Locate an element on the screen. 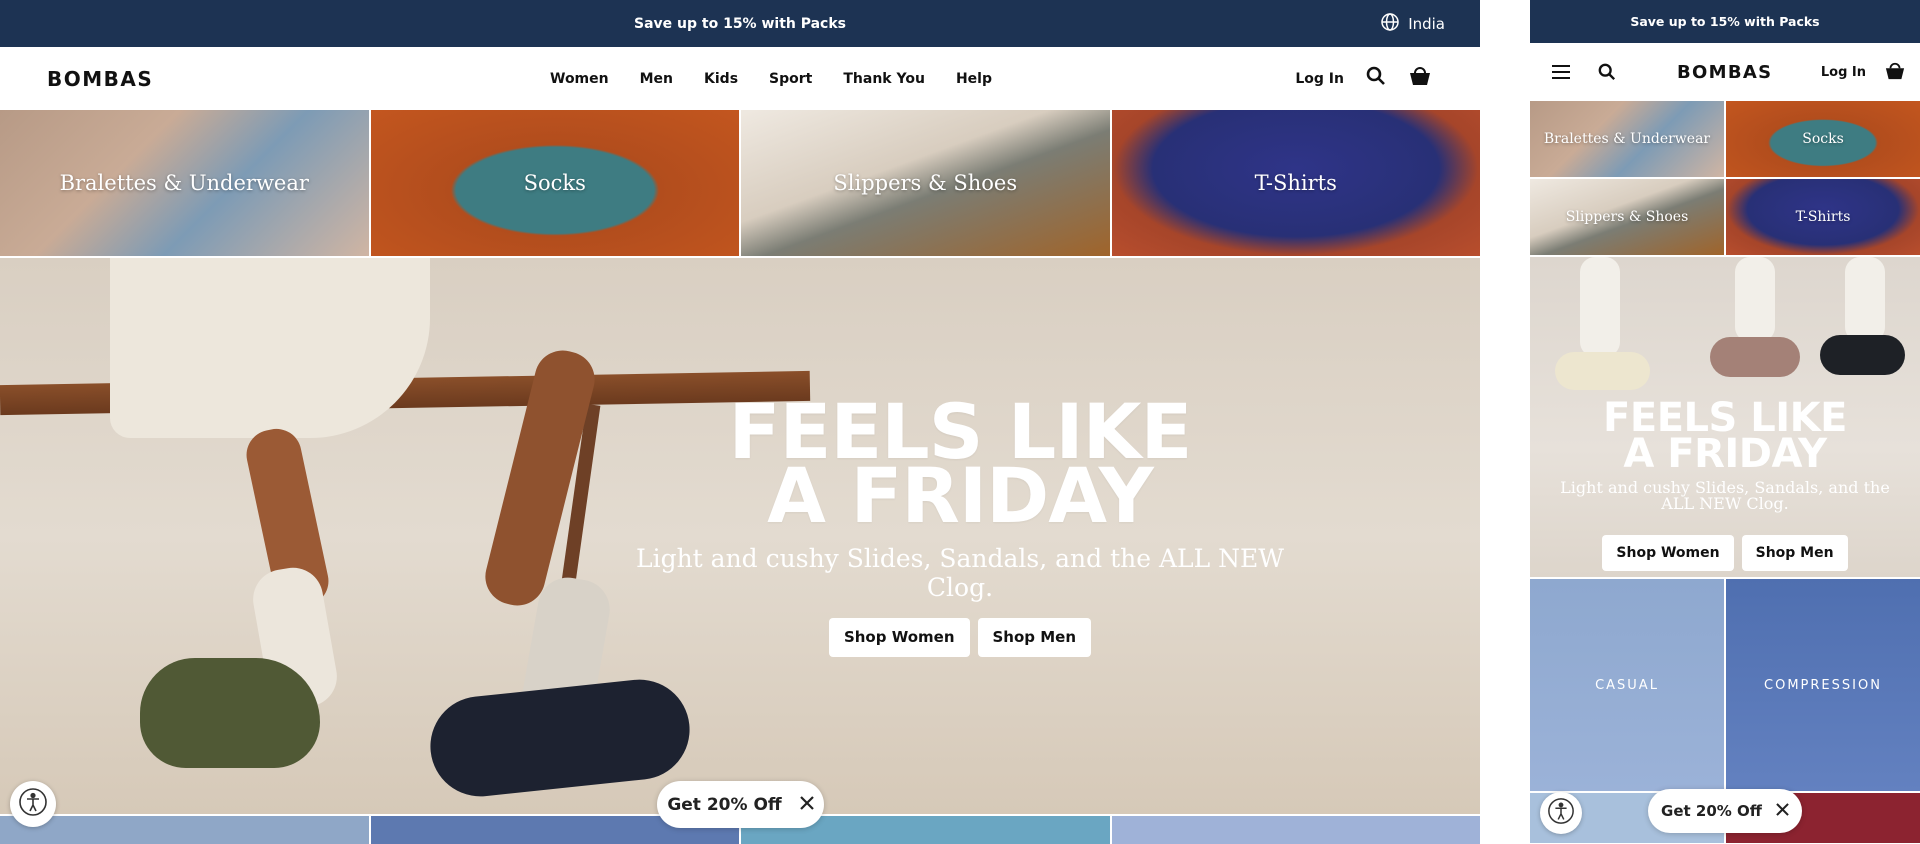 The height and width of the screenshot is (844, 1920). shop-women-button: Shop Women is located at coordinates (899, 637).